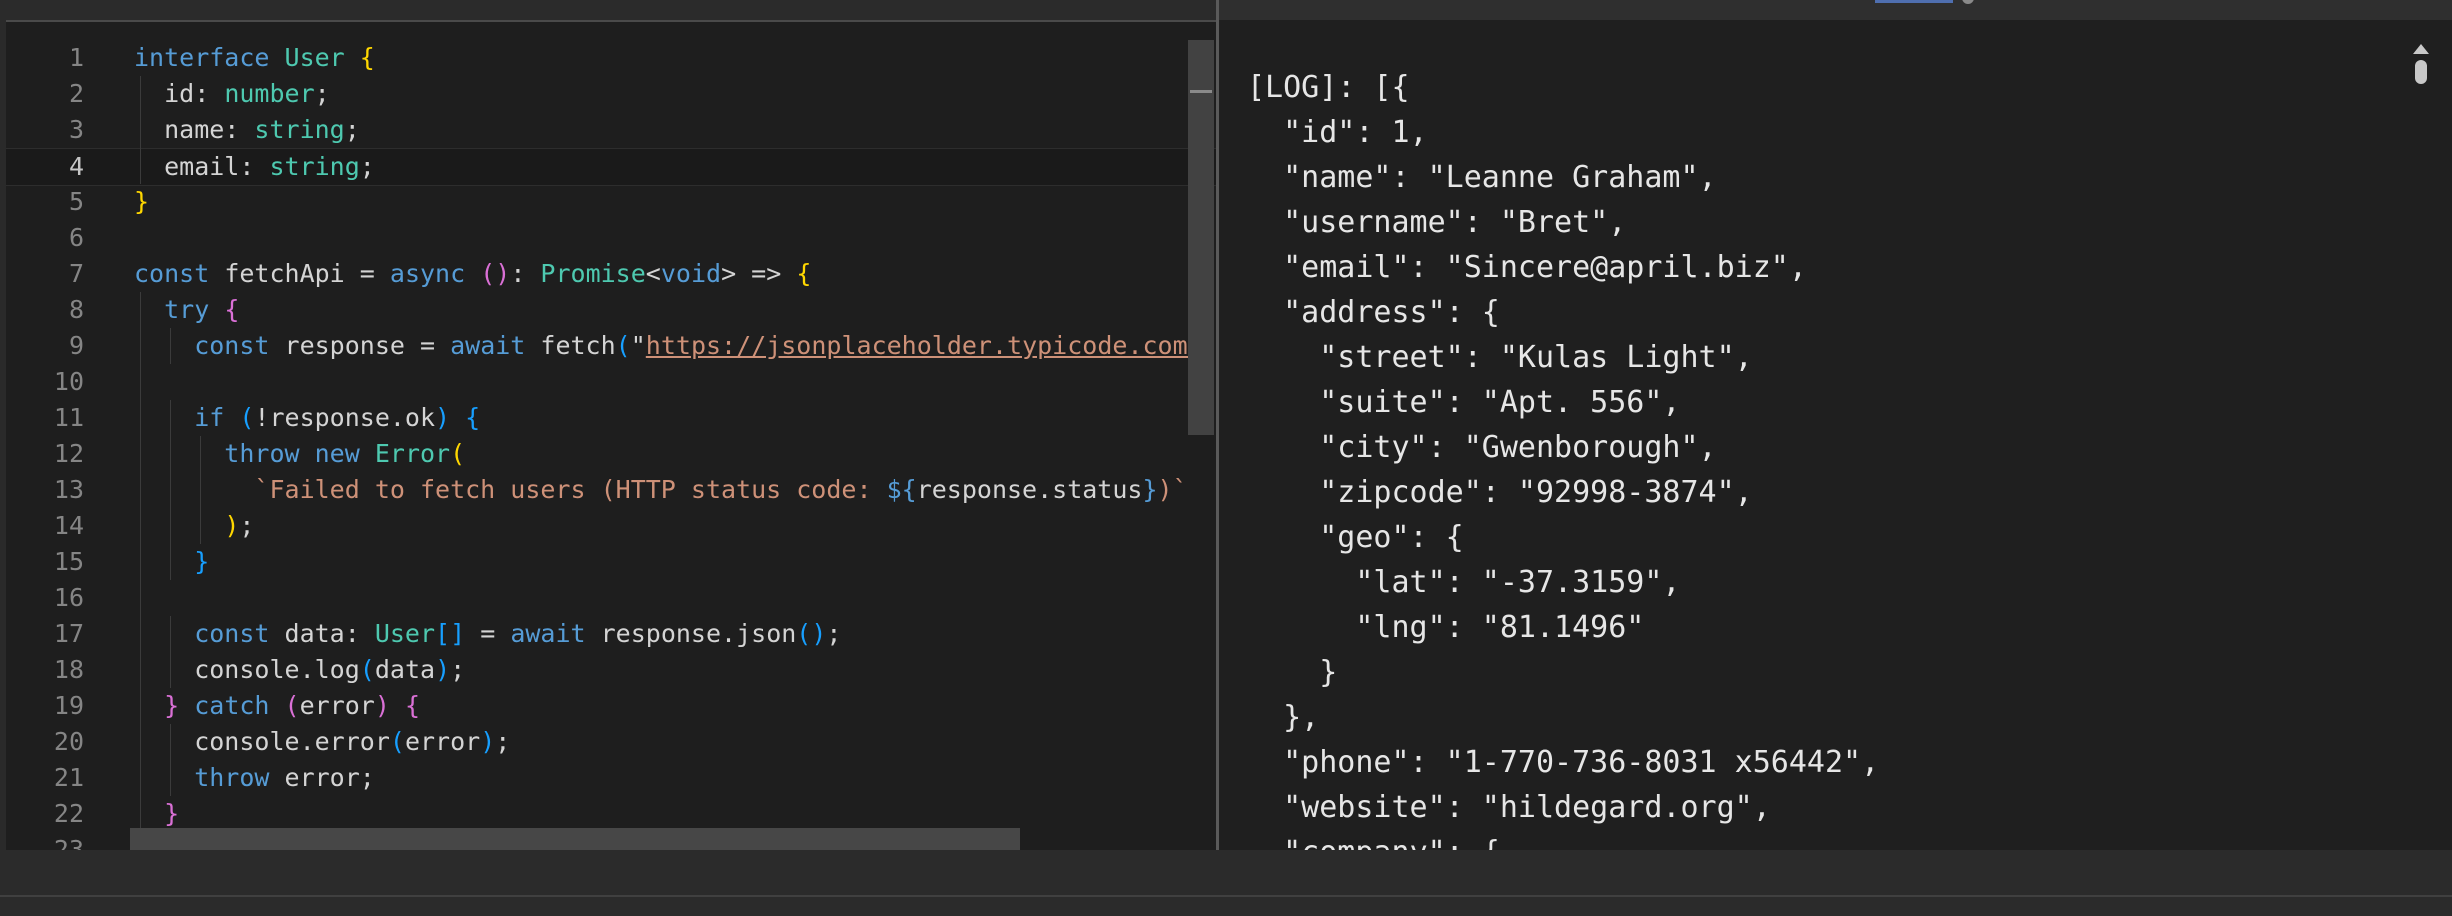 This screenshot has width=2452, height=916. I want to click on code-token: Promise, so click(593, 273).